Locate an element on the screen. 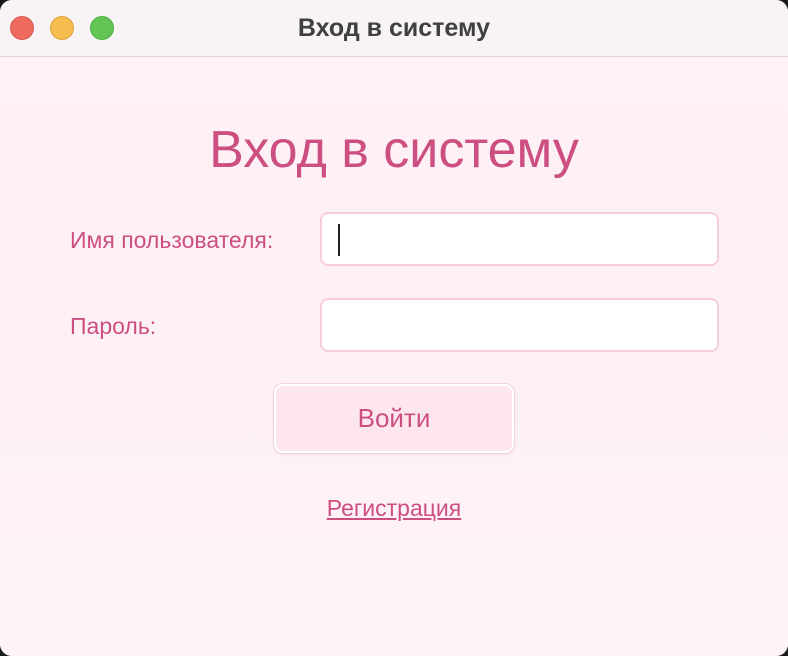 Image resolution: width=788 pixels, height=656 pixels. title-bar: Вход в систему is located at coordinates (394, 28).